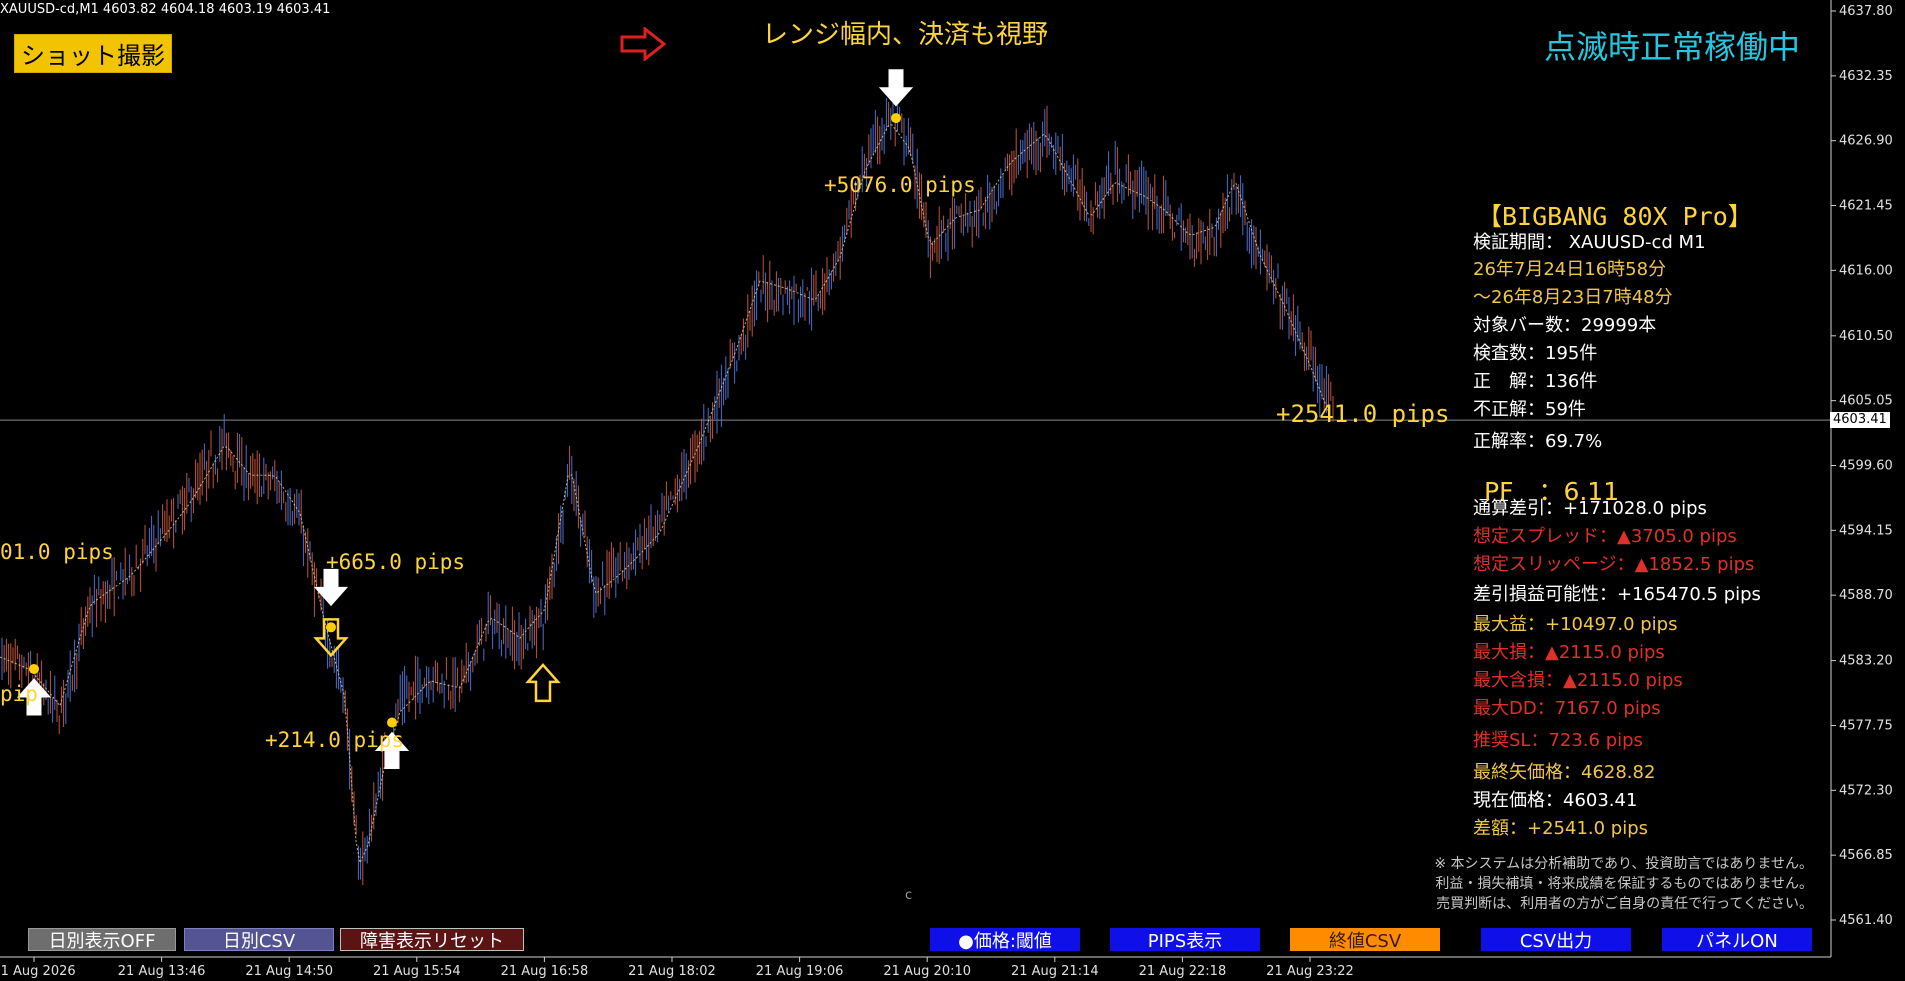 The height and width of the screenshot is (981, 1905). What do you see at coordinates (38, 971) in the screenshot?
I see `x-tick-label: 21 Aug 2026` at bounding box center [38, 971].